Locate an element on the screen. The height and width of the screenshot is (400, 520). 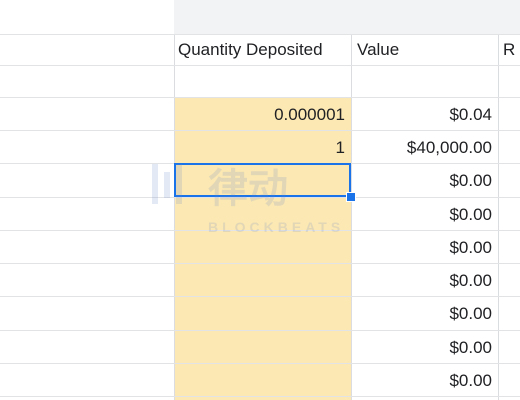
value-cell: $0.04 is located at coordinates (424, 115).